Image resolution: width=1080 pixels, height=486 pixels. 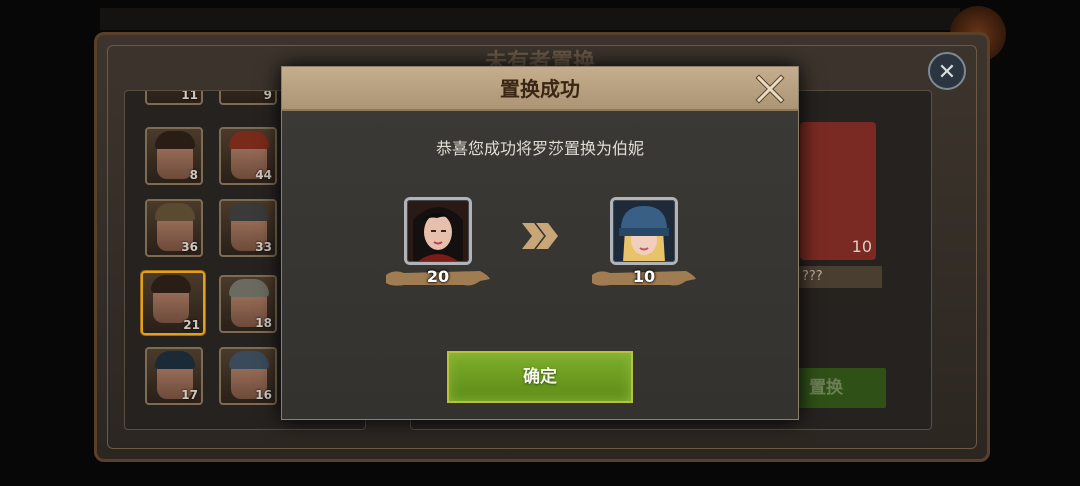 I want to click on hero-slot: 18, so click(x=248, y=304).